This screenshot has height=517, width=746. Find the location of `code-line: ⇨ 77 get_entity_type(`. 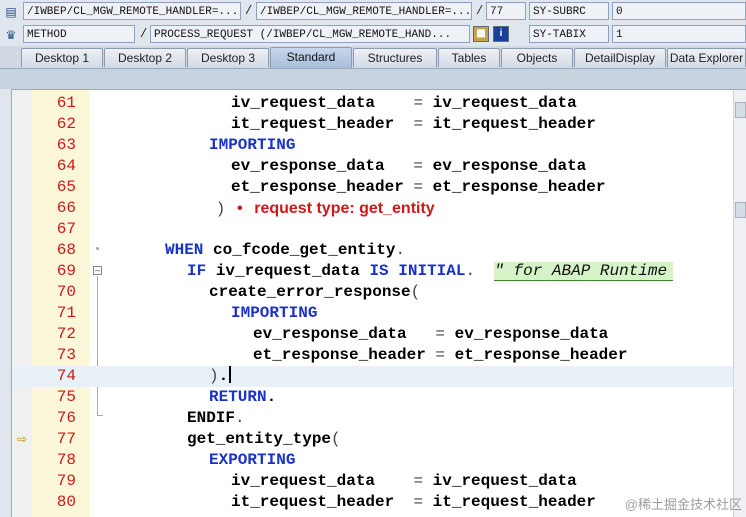

code-line: ⇨ 77 get_entity_type( is located at coordinates (379, 439).